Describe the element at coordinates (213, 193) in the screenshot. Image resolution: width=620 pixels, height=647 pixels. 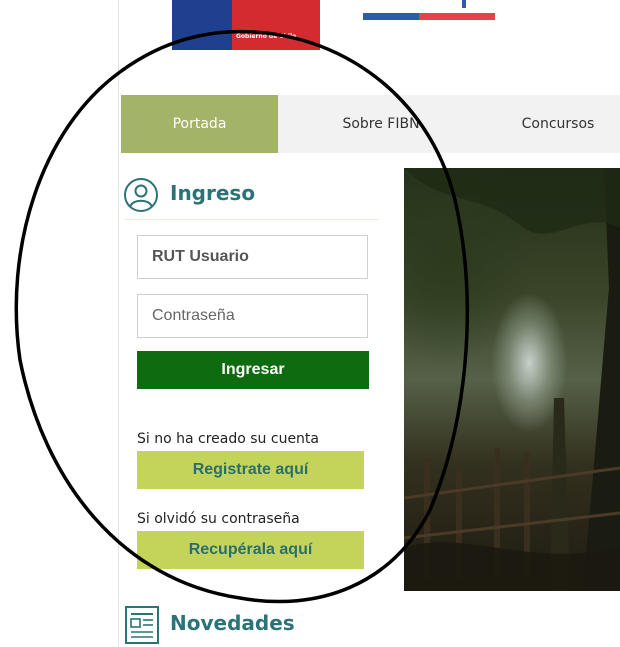
I see `login-title: Ingreso` at that location.